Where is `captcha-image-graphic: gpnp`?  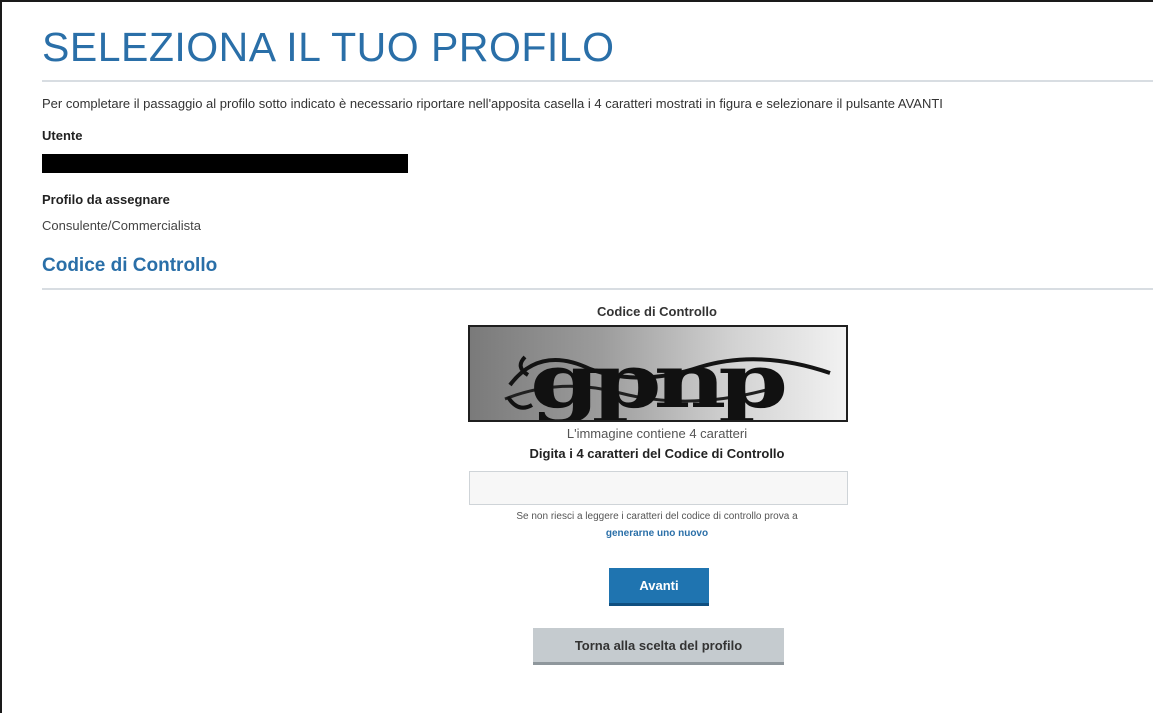
captcha-image-graphic: gpnp is located at coordinates (667, 379).